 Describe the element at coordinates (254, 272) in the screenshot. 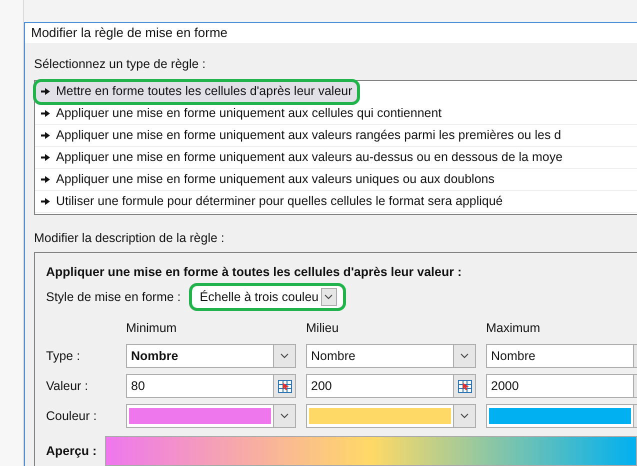

I see `rule-heading: Appliquer une mise en forme à toutes les cellules d'après leur valeur :` at that location.